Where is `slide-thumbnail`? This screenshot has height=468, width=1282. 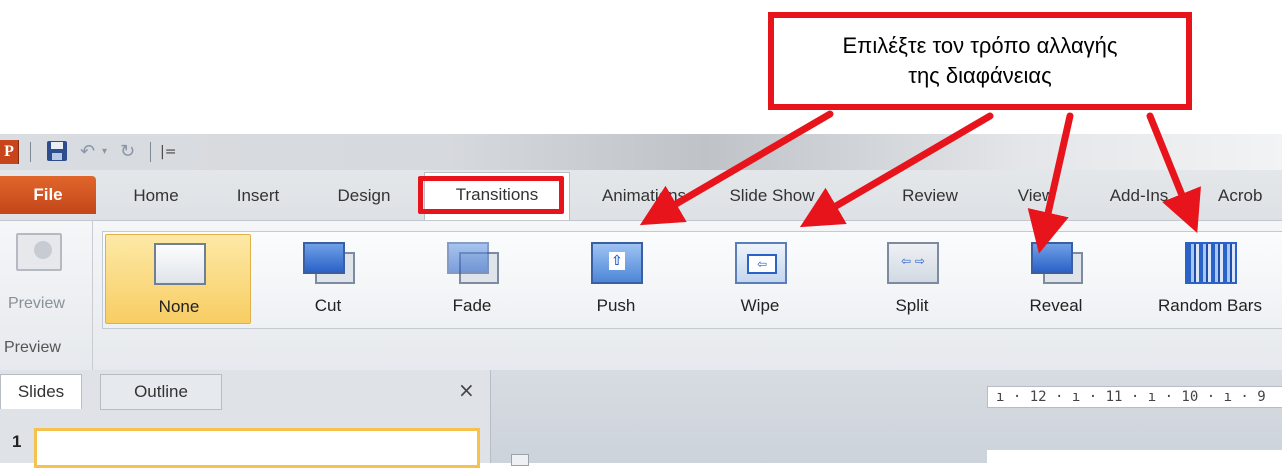
slide-thumbnail is located at coordinates (257, 448).